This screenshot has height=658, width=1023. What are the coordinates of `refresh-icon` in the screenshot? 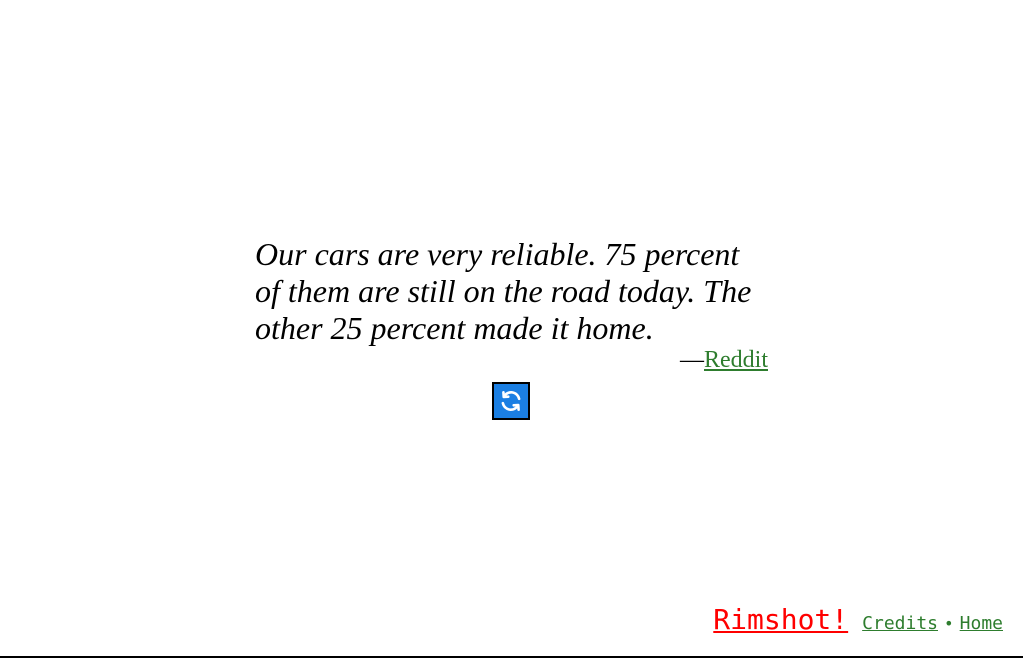 It's located at (511, 401).